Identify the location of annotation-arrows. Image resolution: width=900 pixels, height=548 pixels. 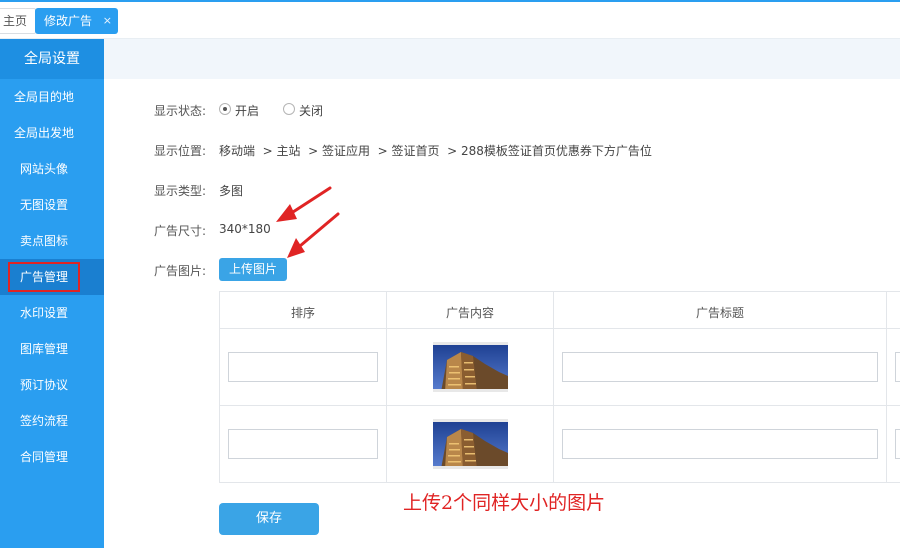
(308, 222).